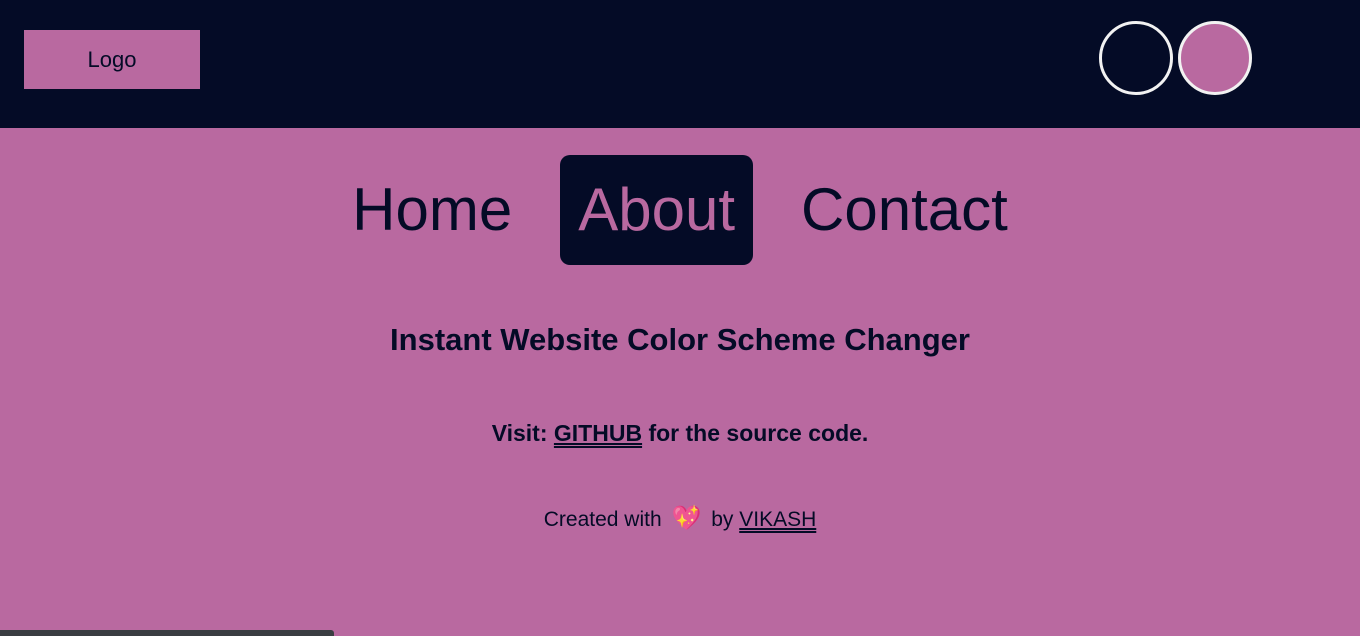 The height and width of the screenshot is (636, 1360). Describe the element at coordinates (432, 210) in the screenshot. I see `nav-item-home: Home` at that location.